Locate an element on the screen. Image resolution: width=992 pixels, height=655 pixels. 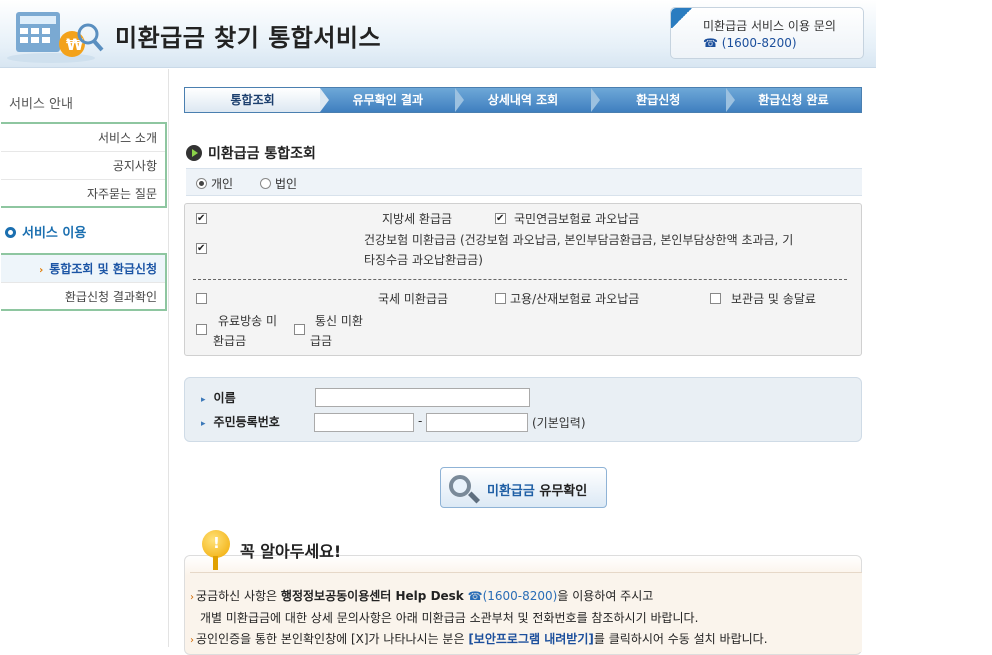
button-label-highlight: 미환급금 is located at coordinates (511, 491).